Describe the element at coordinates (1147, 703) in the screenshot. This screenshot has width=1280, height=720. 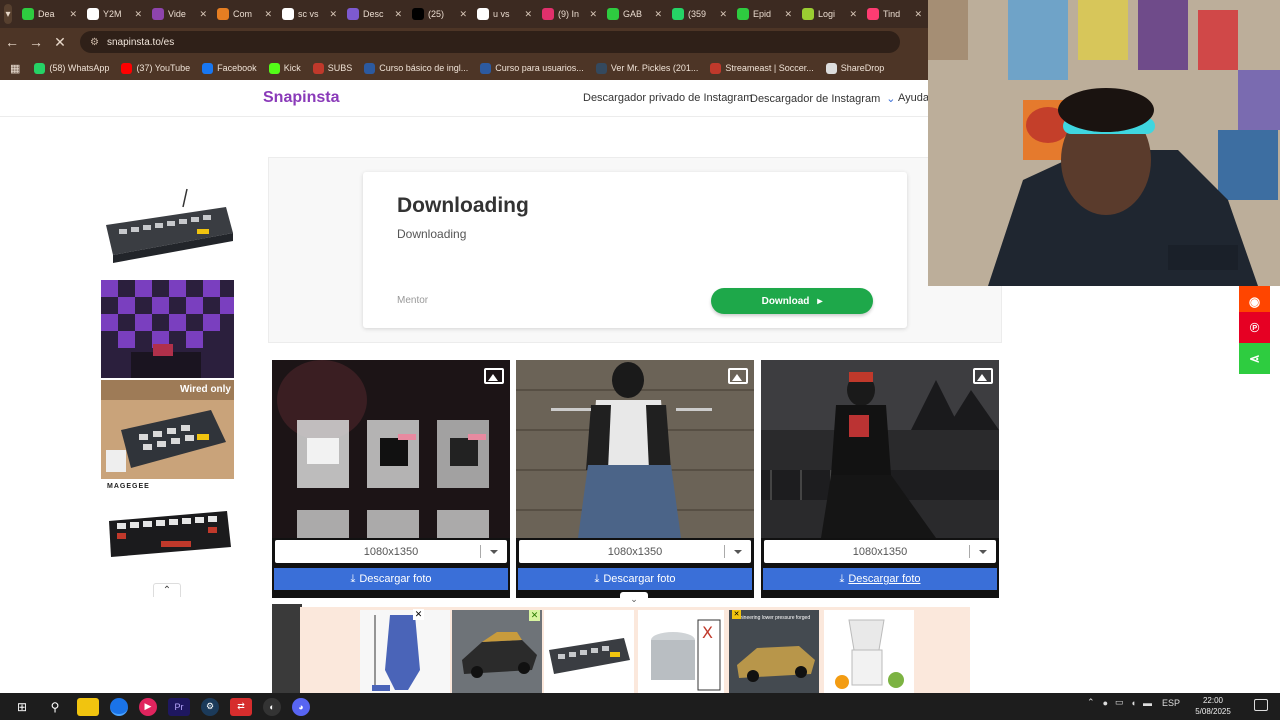
I see `battery-icon: ▬` at that location.